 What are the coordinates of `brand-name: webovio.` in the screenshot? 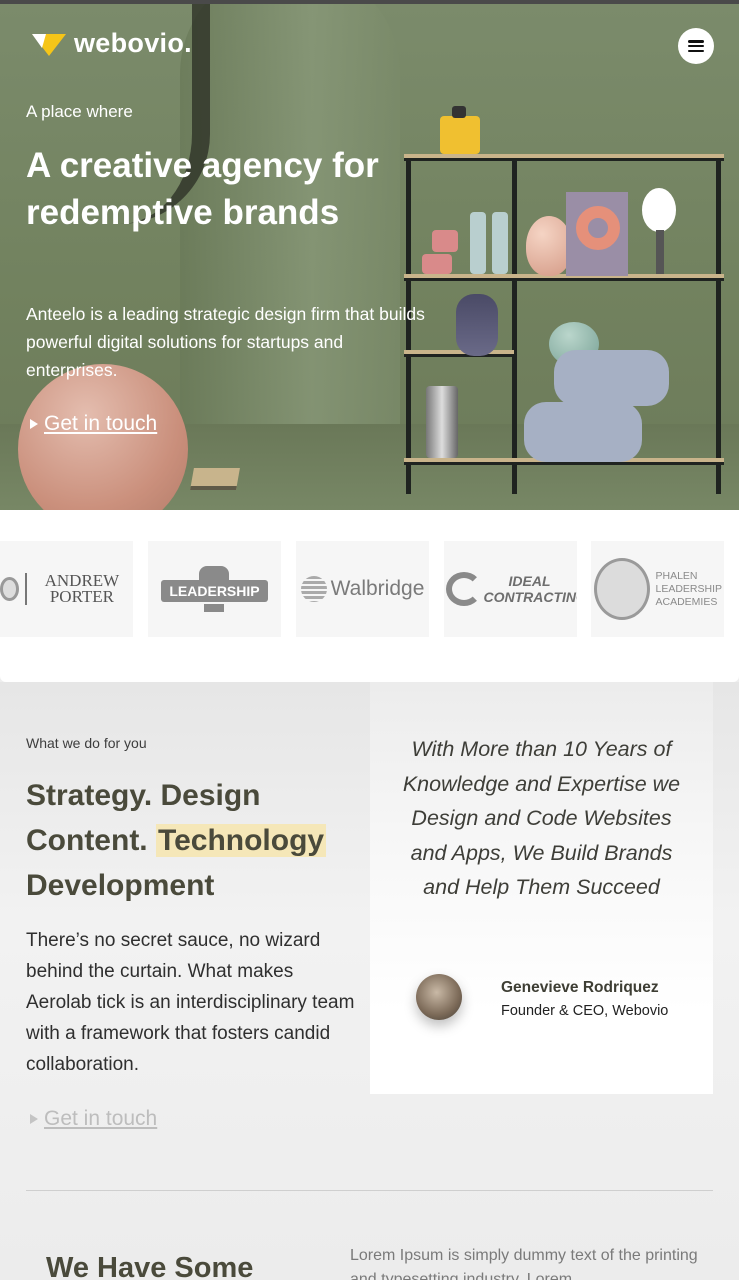 It's located at (133, 43).